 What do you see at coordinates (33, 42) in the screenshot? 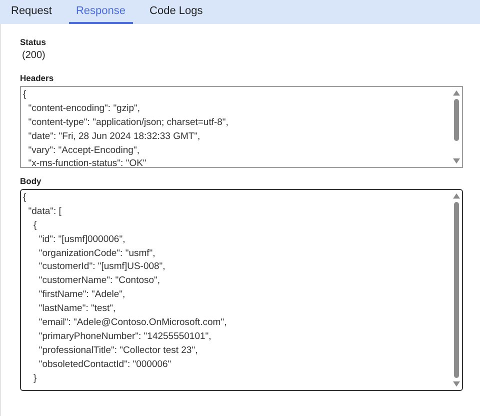
I see `status-label: Status` at bounding box center [33, 42].